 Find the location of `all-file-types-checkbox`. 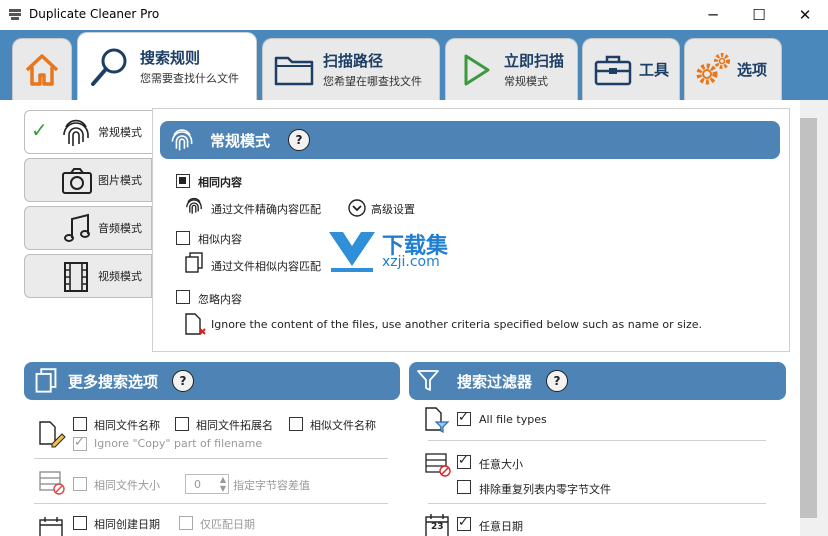

all-file-types-checkbox is located at coordinates (464, 418).